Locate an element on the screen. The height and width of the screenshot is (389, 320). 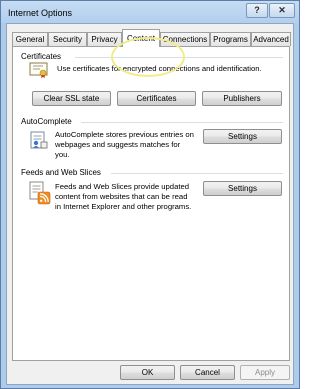
cancel-button: Cancel is located at coordinates (207, 372).